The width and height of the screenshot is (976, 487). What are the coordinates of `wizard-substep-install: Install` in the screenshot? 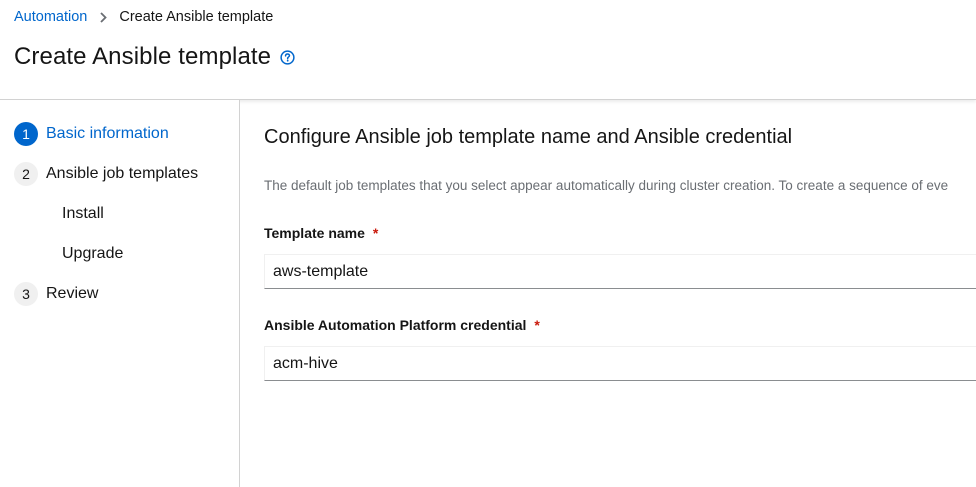 It's located at (83, 214).